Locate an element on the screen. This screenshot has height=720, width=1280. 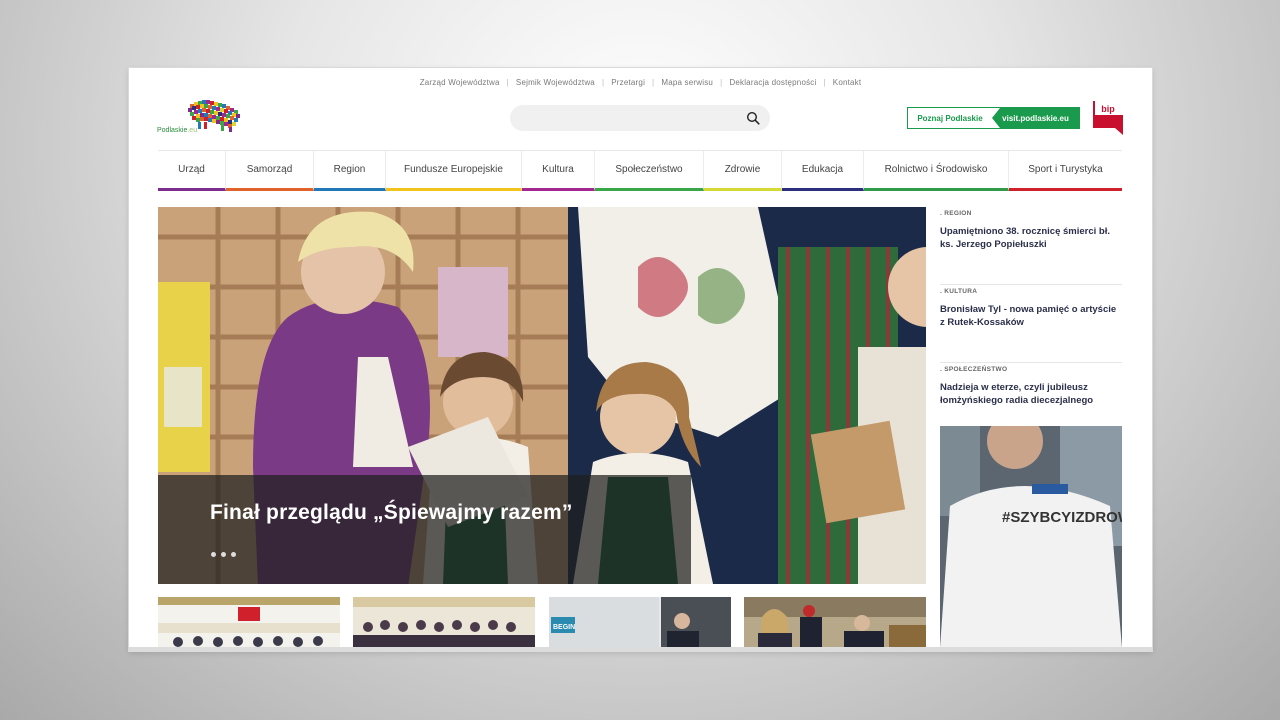
nav-fundusze: Fundusze Europejskie is located at coordinates (454, 171).